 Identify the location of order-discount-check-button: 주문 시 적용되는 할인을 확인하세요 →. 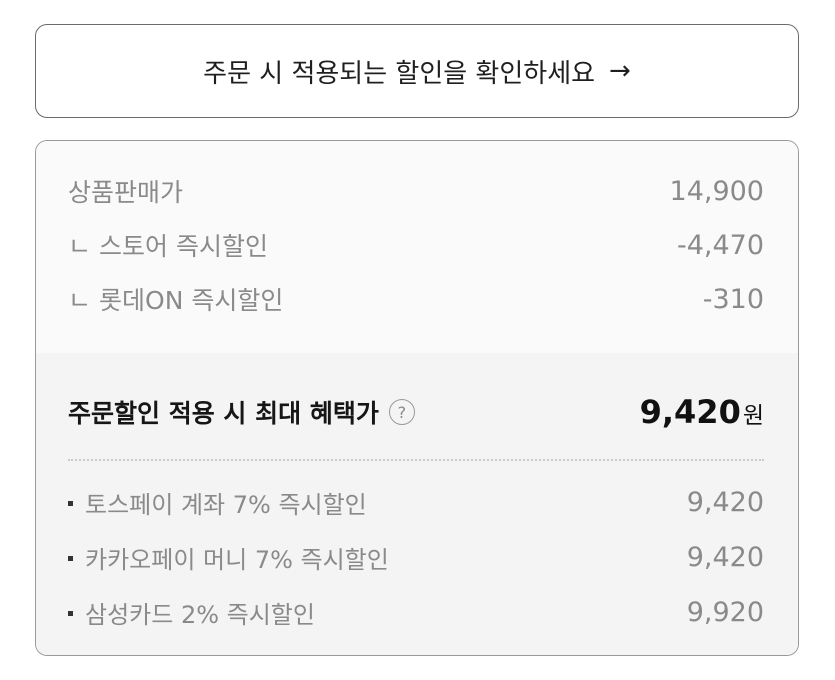
(417, 71).